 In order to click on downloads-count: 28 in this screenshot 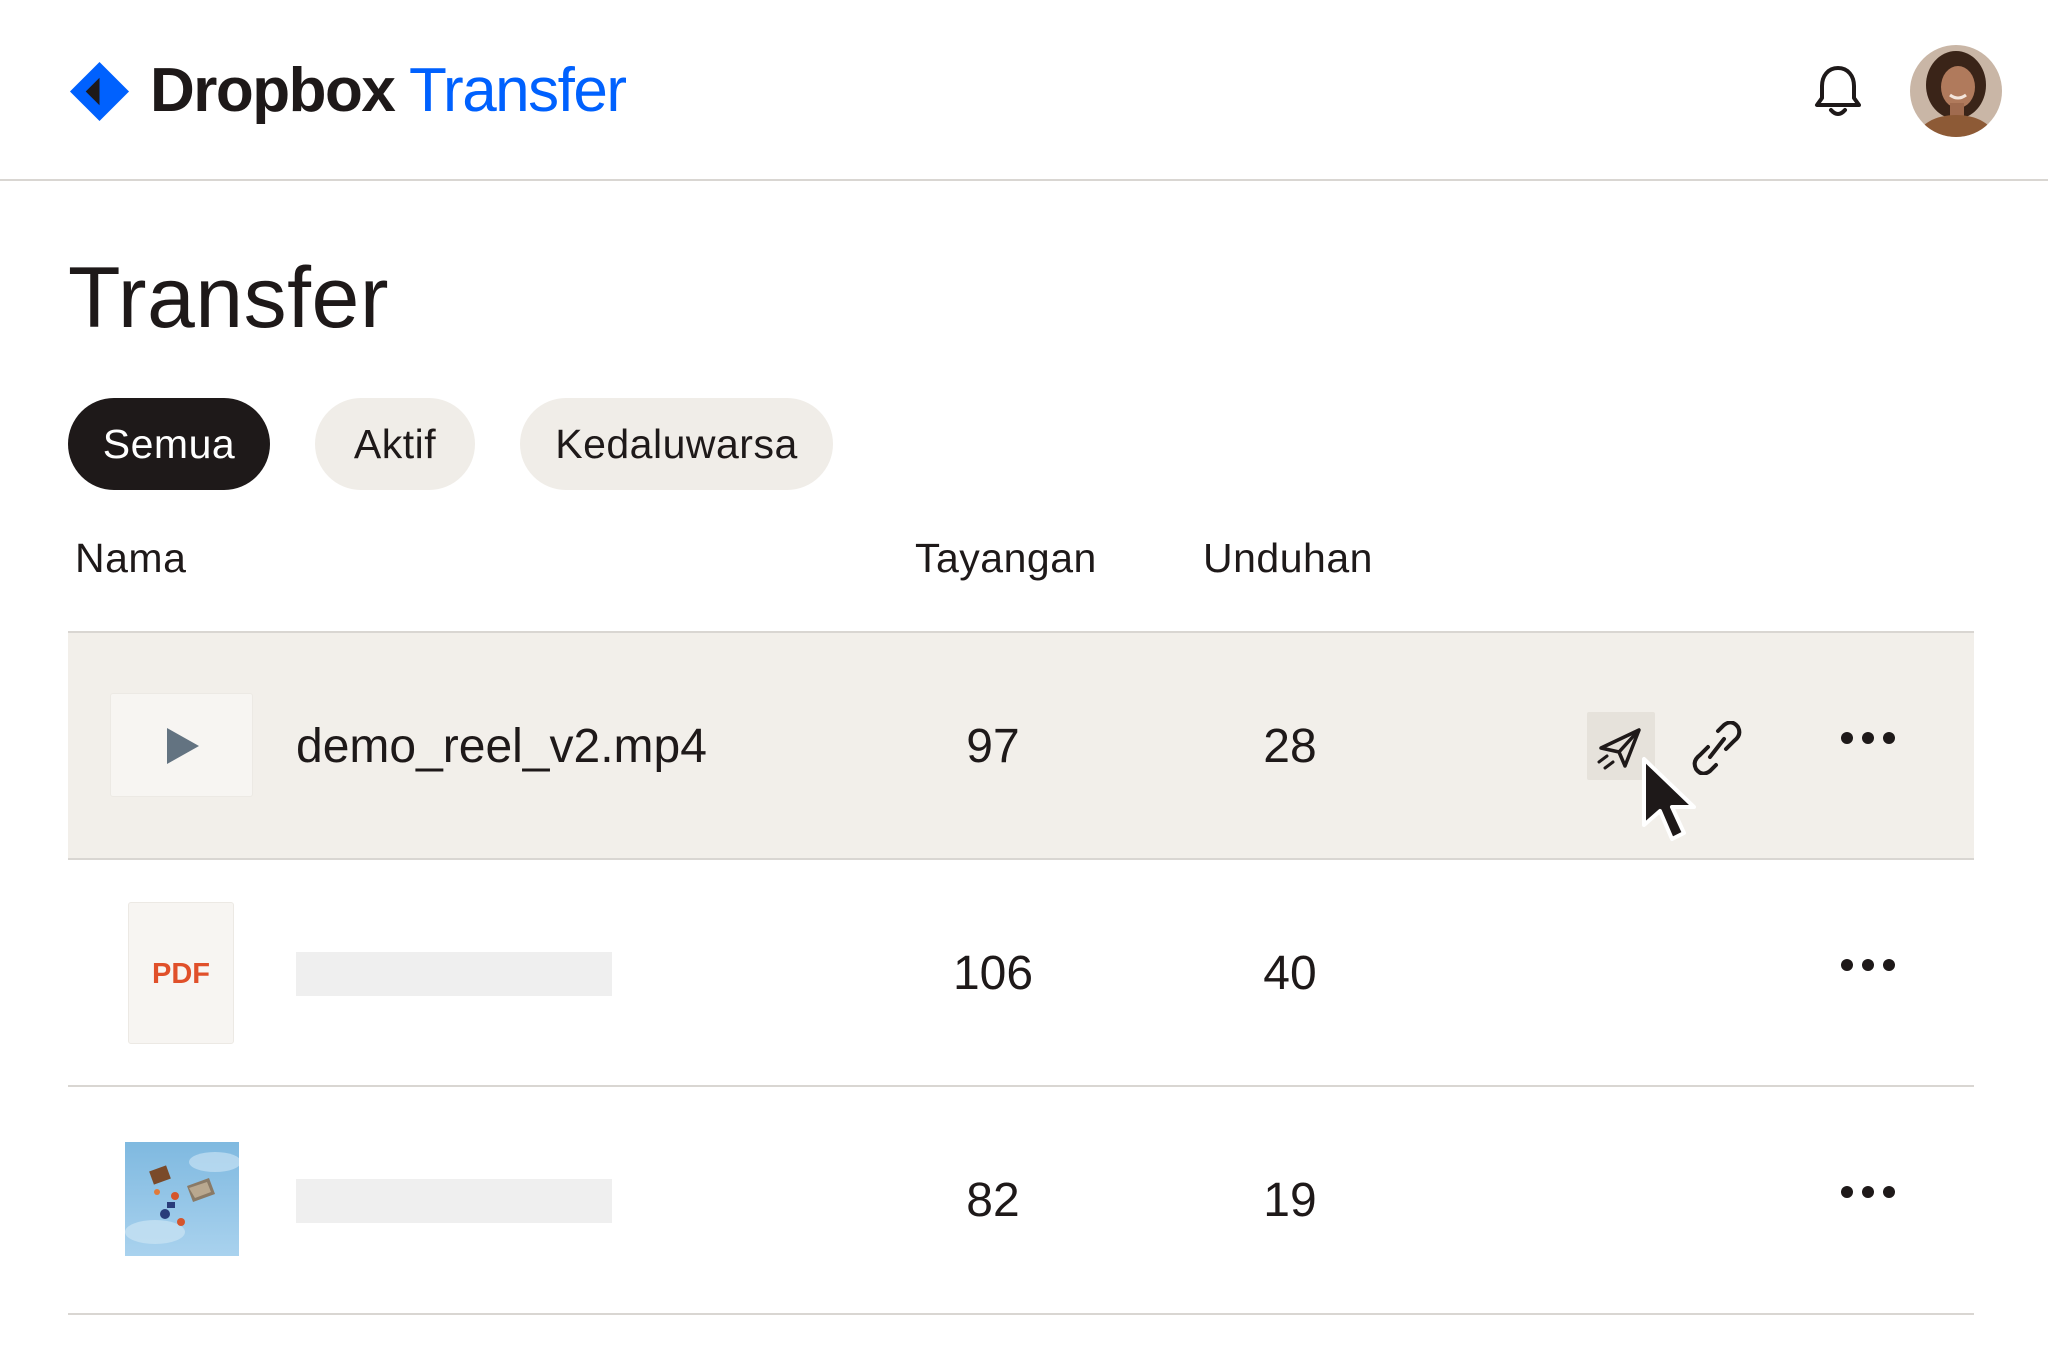, I will do `click(1290, 746)`.